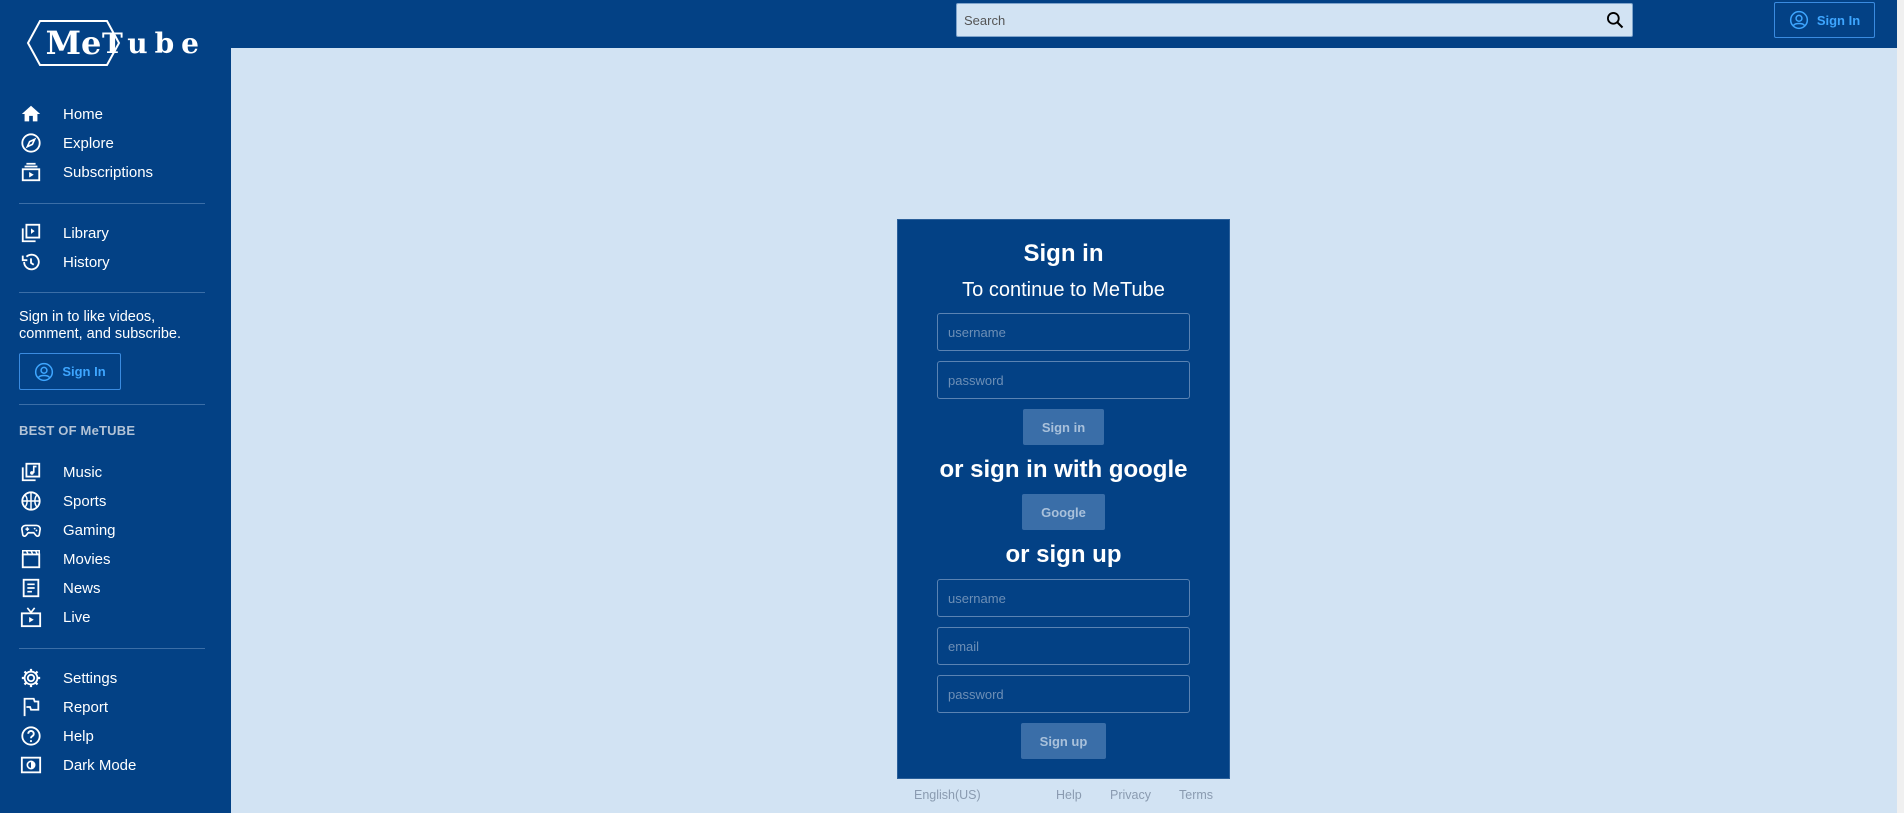 Image resolution: width=1904 pixels, height=813 pixels. Describe the element at coordinates (31, 588) in the screenshot. I see `news-icon` at that location.